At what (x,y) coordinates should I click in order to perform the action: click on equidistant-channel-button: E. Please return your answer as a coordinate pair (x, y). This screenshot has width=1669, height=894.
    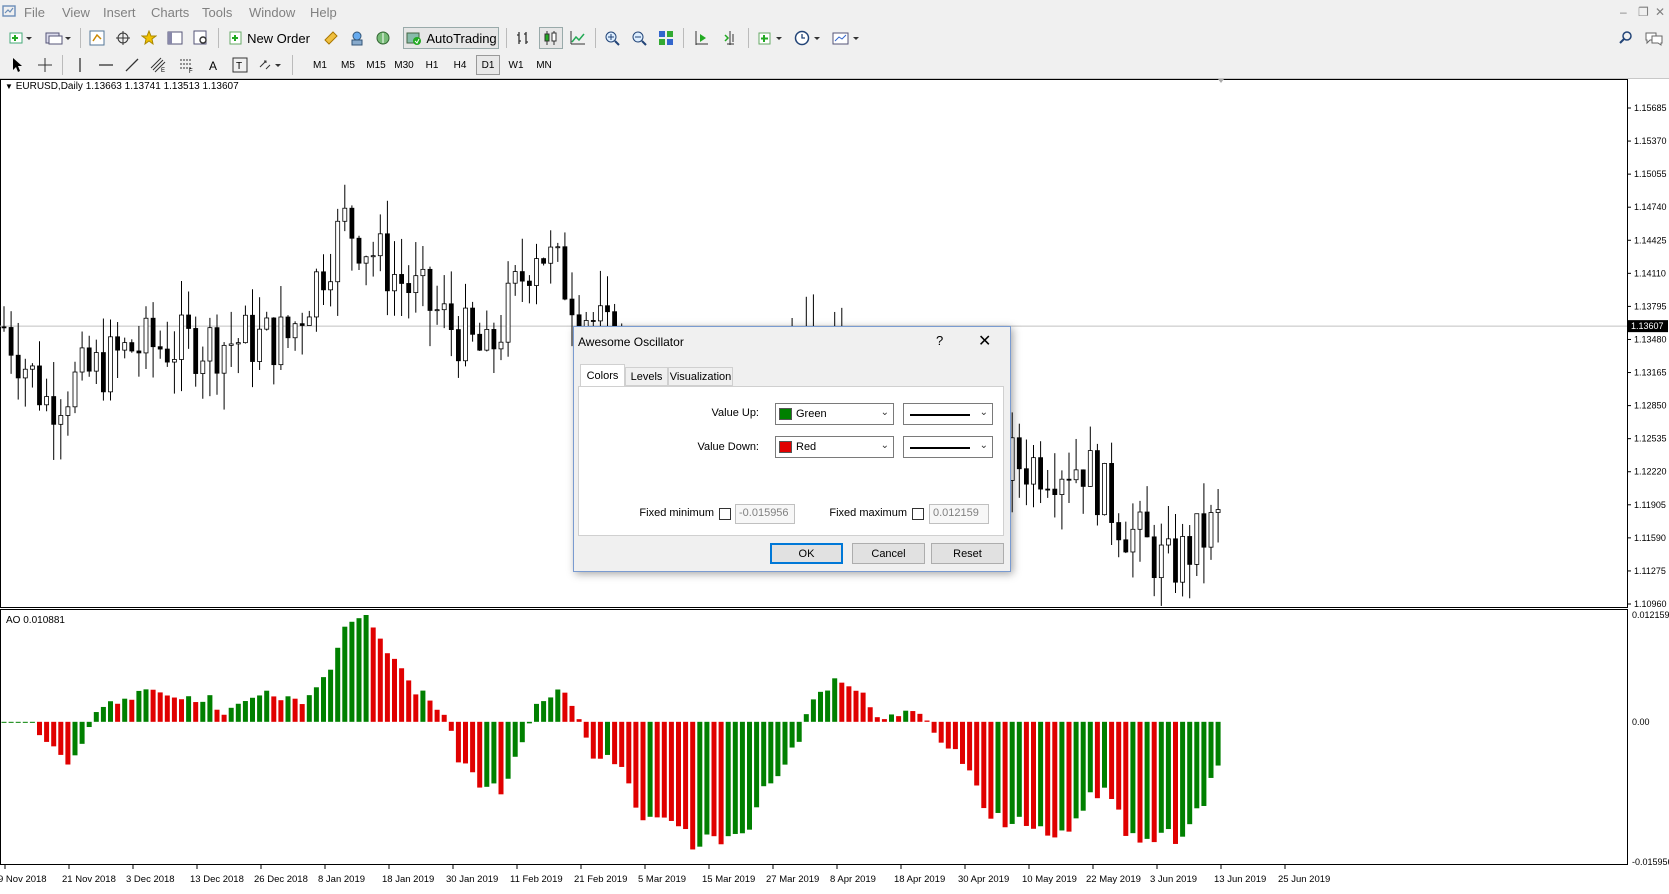
    Looking at the image, I should click on (159, 65).